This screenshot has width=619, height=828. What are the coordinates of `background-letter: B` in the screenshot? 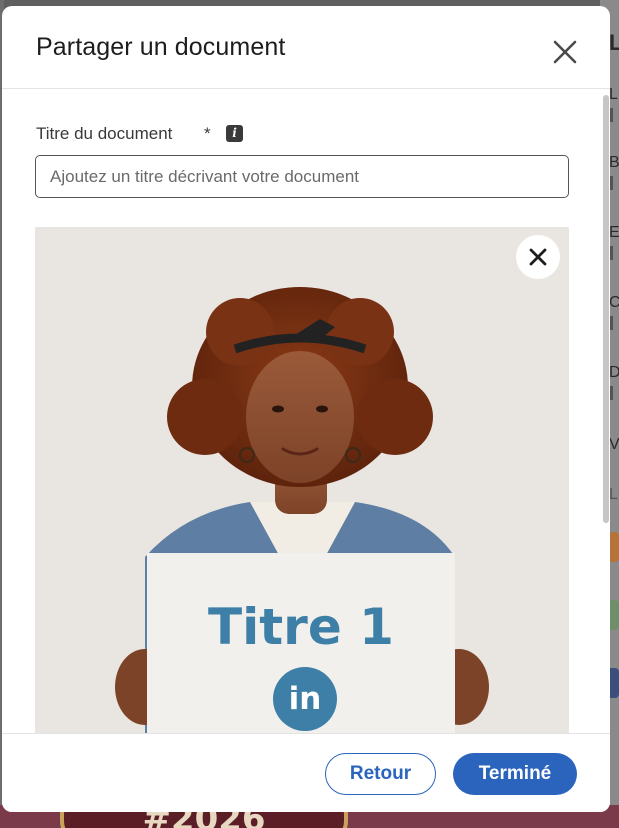 It's located at (614, 162).